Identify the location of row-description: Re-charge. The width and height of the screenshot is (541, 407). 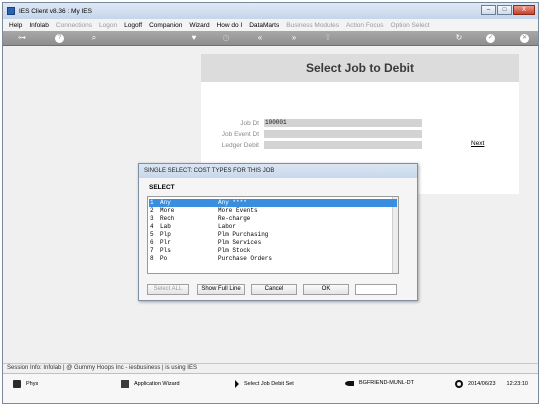
(234, 218).